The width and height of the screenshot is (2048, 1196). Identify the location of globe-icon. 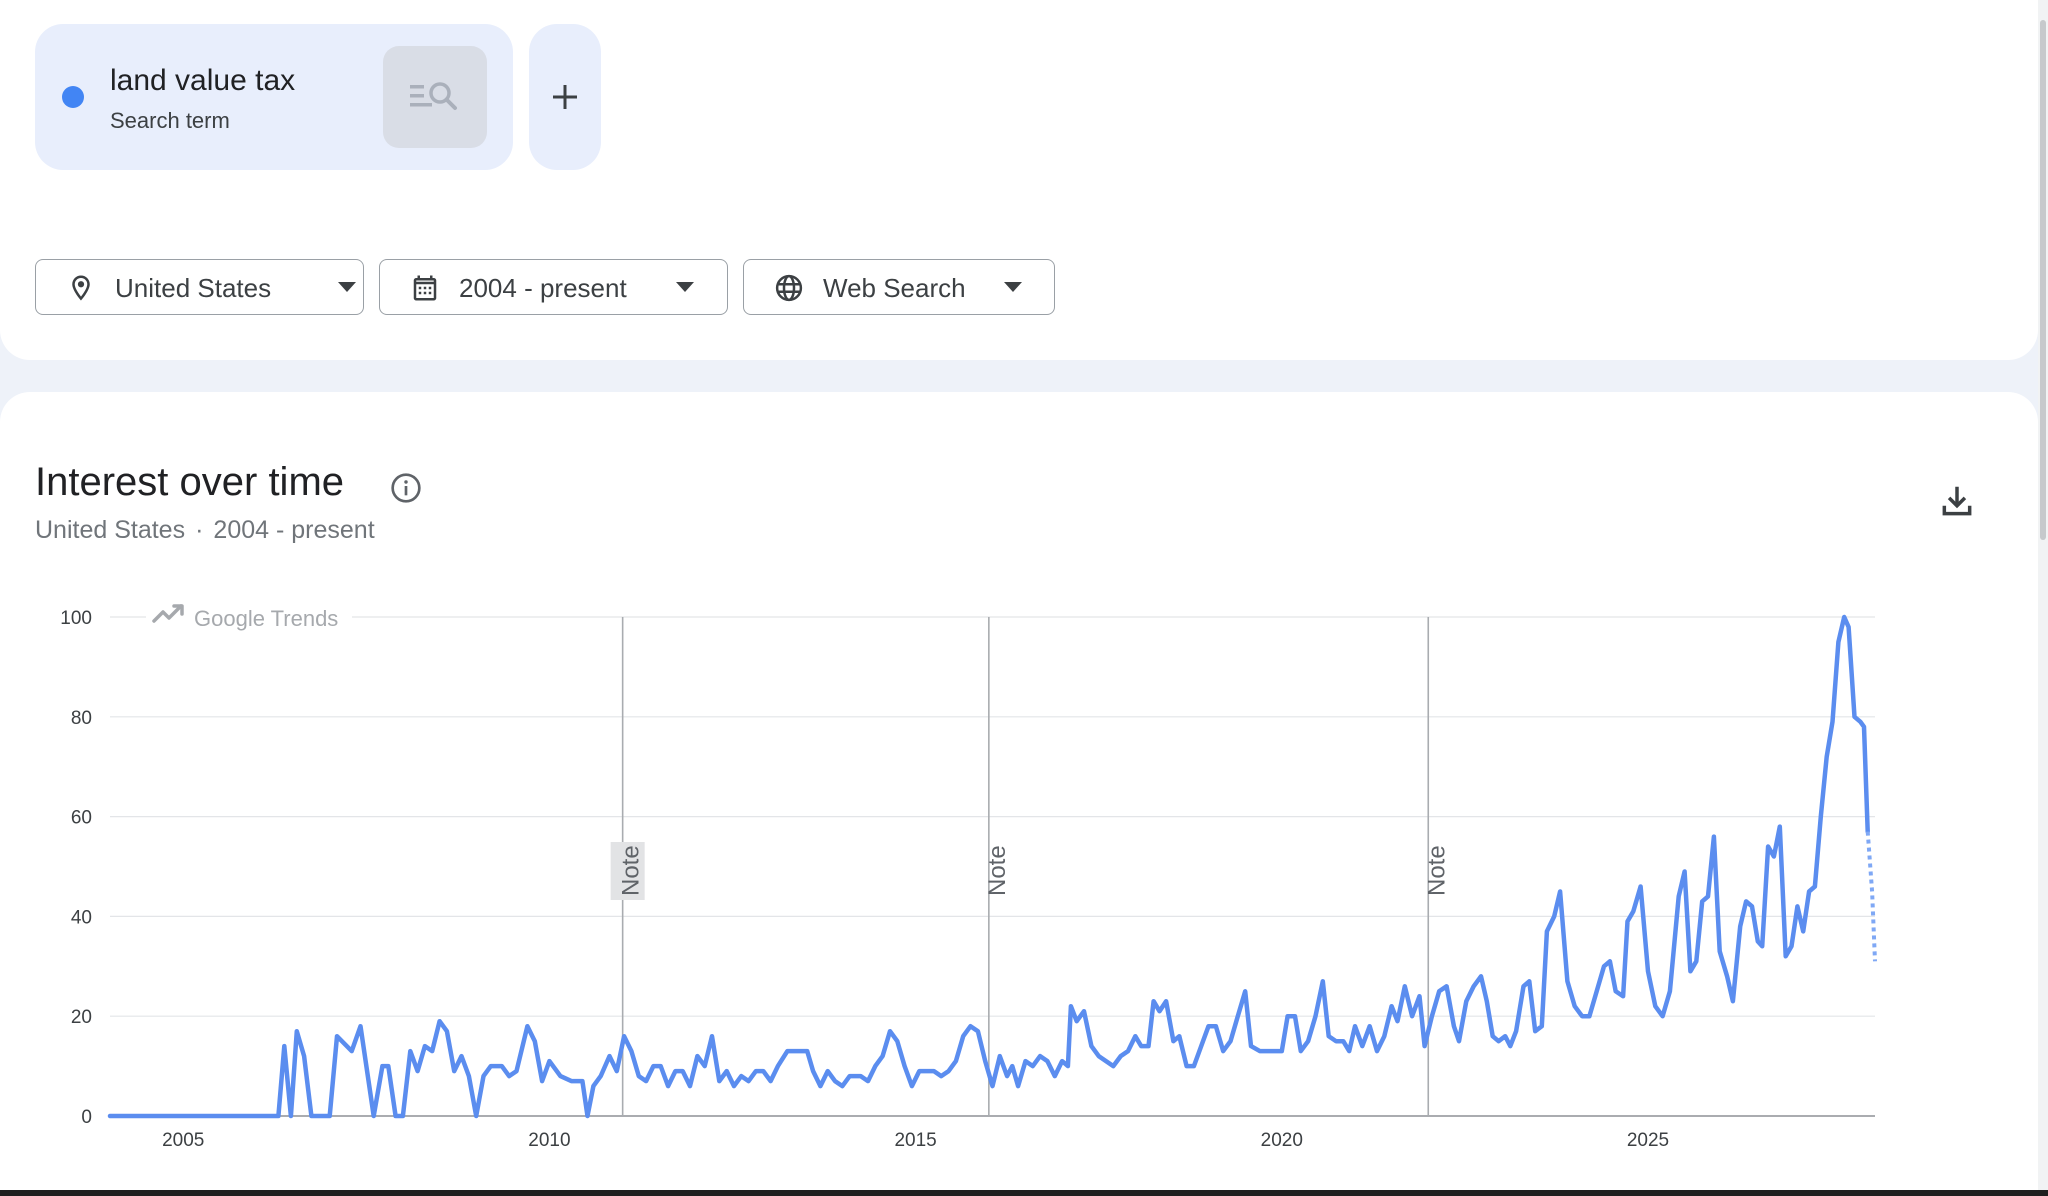
(789, 288).